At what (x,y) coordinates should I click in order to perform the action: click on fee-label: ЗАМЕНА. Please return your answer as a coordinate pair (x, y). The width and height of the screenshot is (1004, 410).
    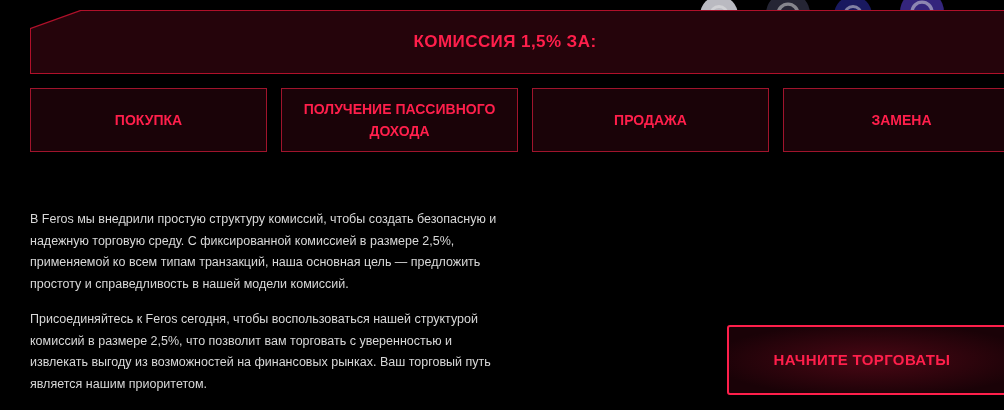
    Looking at the image, I should click on (901, 120).